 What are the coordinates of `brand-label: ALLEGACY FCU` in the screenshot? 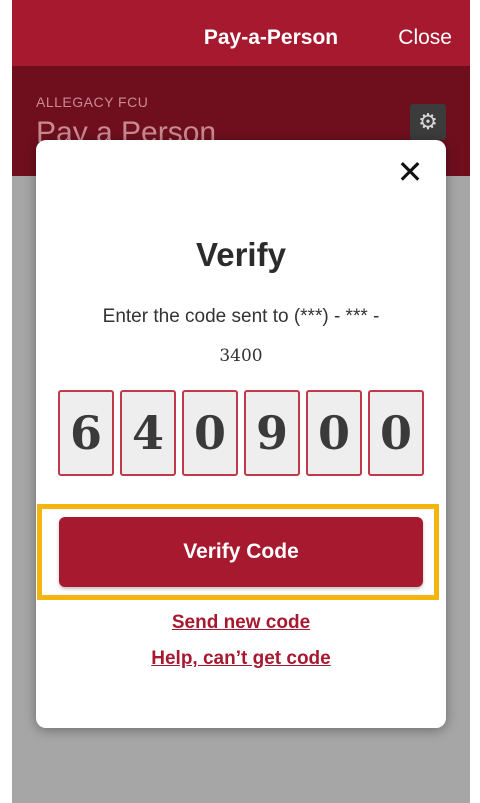 It's located at (92, 102).